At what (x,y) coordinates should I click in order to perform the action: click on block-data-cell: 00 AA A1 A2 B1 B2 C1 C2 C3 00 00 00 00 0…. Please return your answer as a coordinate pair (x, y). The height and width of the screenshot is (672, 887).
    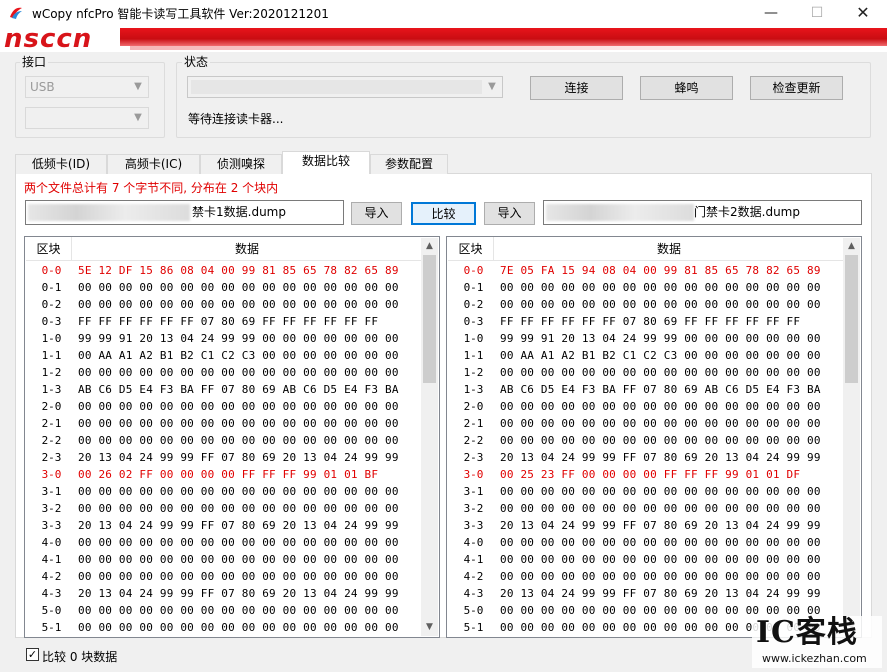
    Looking at the image, I should click on (238, 355).